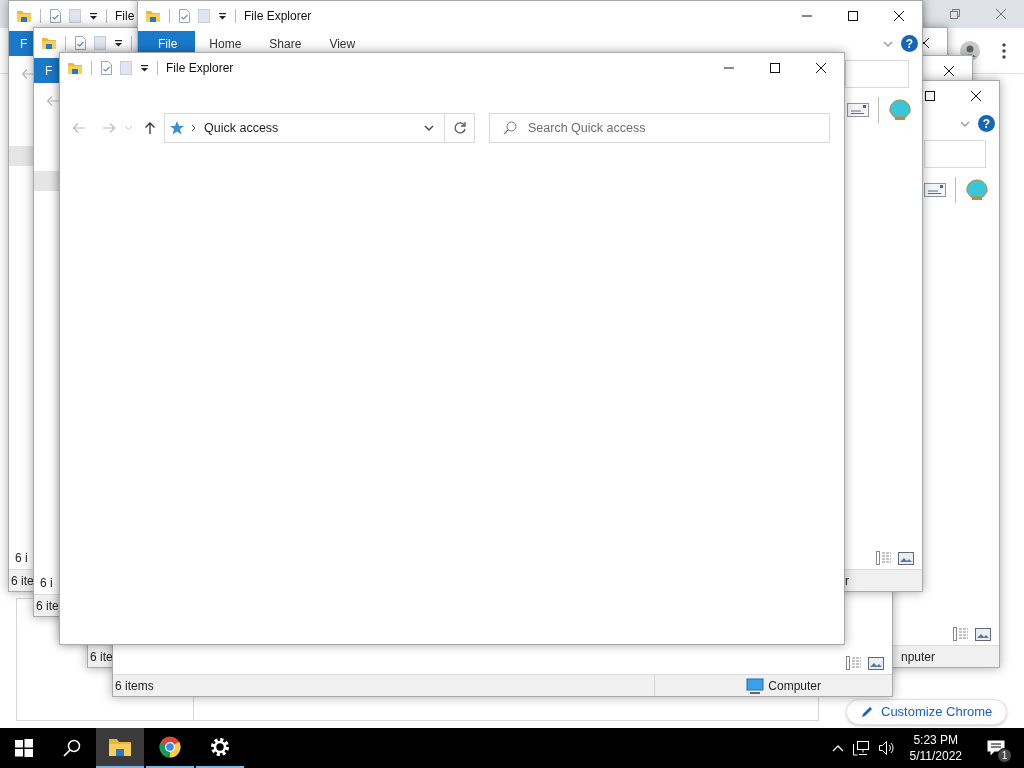  What do you see at coordinates (755, 685) in the screenshot?
I see `computer-icon` at bounding box center [755, 685].